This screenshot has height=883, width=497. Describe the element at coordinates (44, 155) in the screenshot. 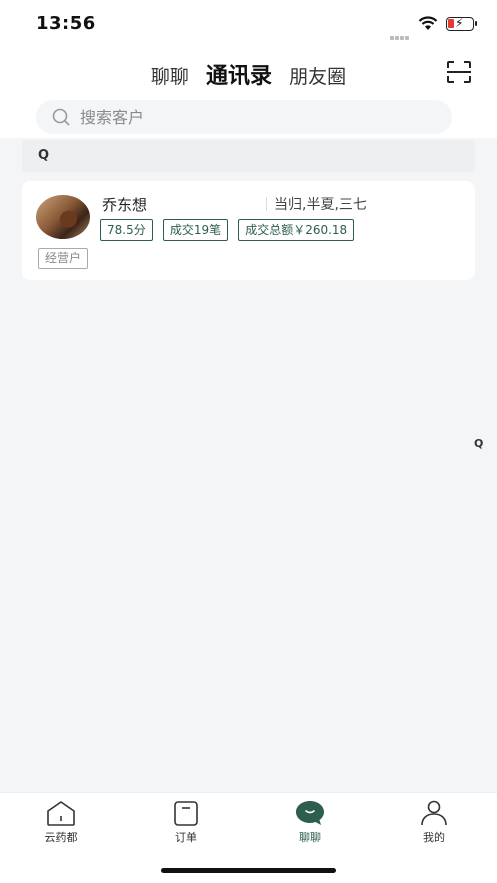

I see `section-letter: Q` at that location.